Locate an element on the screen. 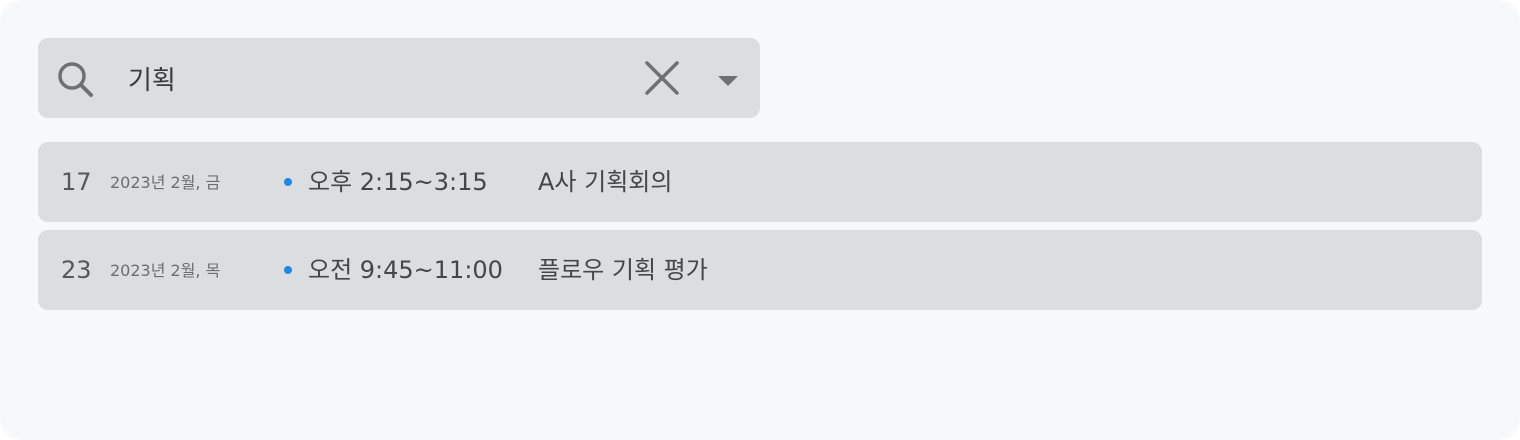  result-date: 2023년 2월, 금 is located at coordinates (165, 182).